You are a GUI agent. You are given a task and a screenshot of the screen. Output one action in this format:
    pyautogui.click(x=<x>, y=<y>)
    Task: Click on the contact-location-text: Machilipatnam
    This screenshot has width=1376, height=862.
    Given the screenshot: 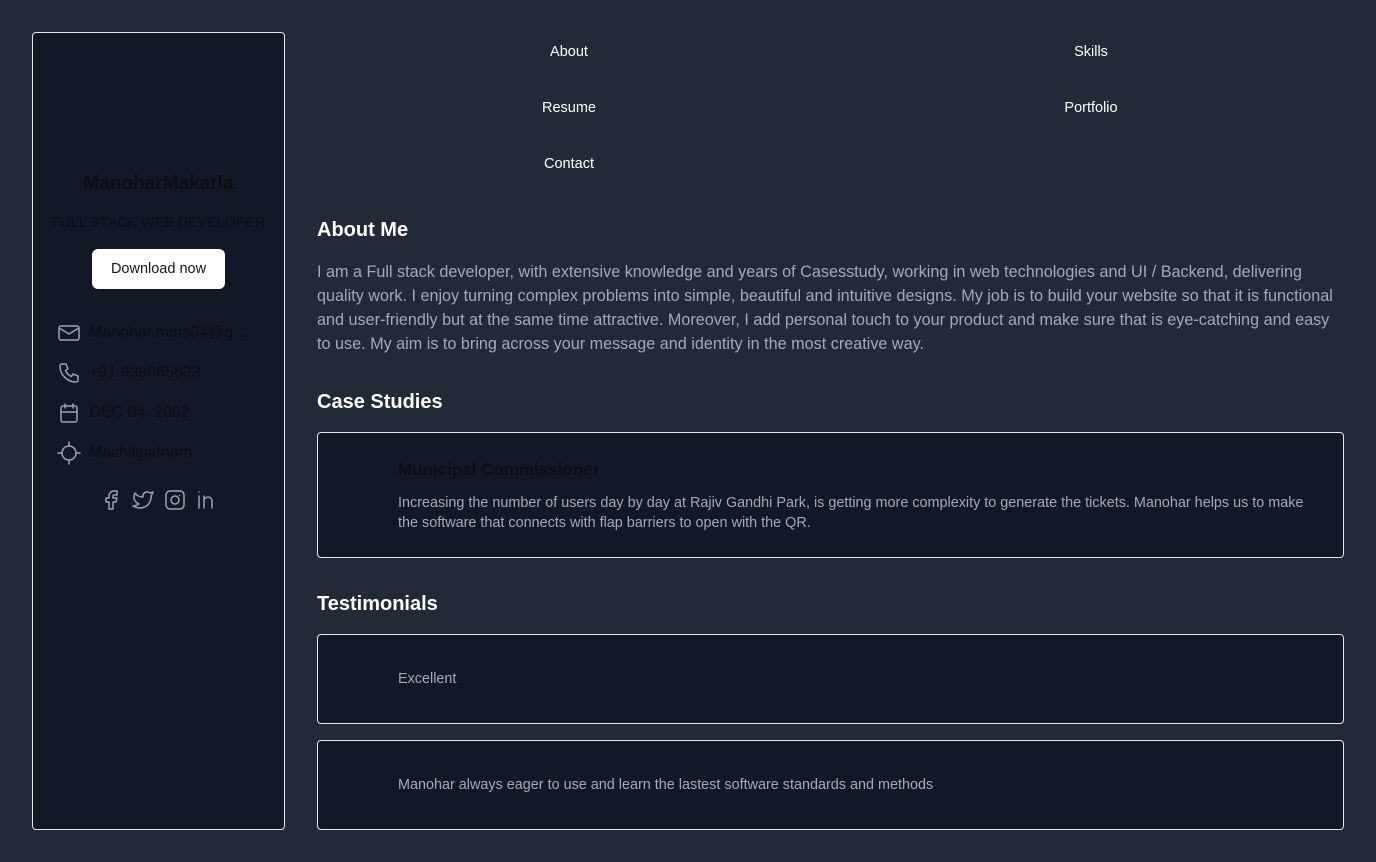 What is the action you would take?
    pyautogui.click(x=141, y=452)
    